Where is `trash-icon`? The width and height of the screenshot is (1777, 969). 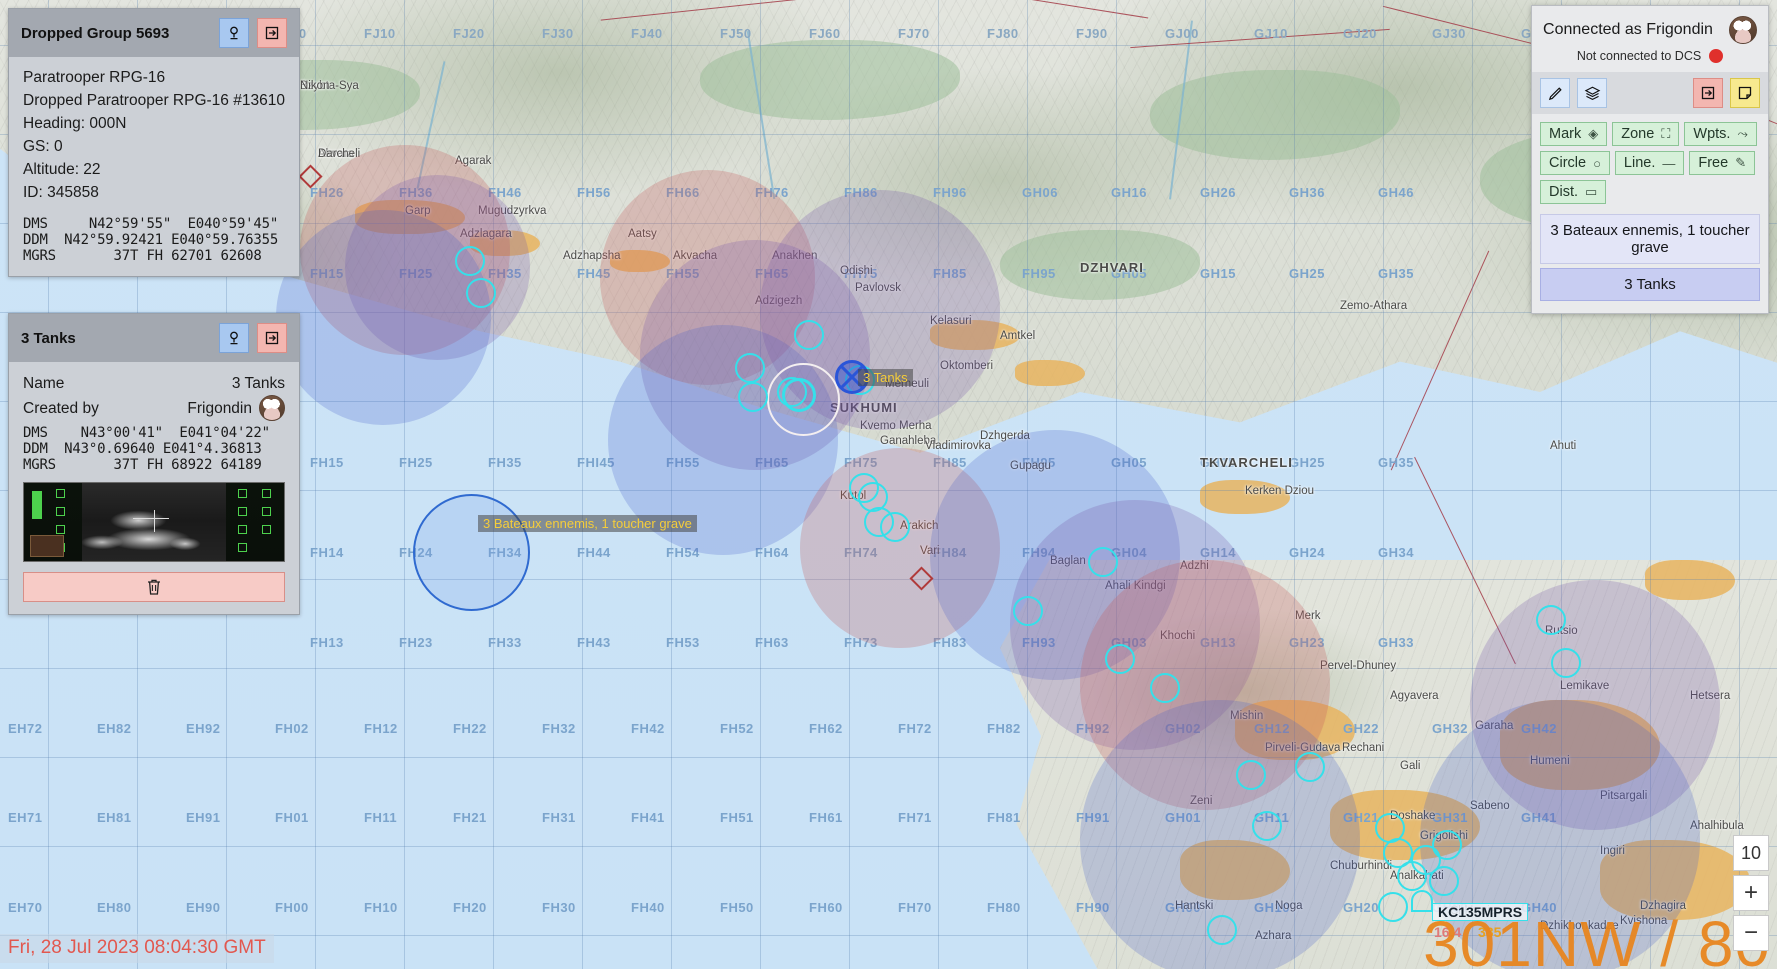 trash-icon is located at coordinates (154, 587).